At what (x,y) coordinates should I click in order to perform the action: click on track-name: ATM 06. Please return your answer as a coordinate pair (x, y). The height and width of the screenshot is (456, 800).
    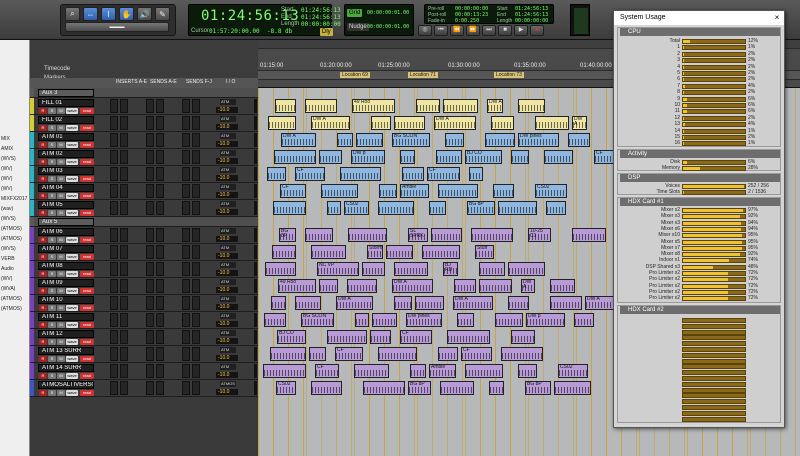
    Looking at the image, I should click on (66, 232).